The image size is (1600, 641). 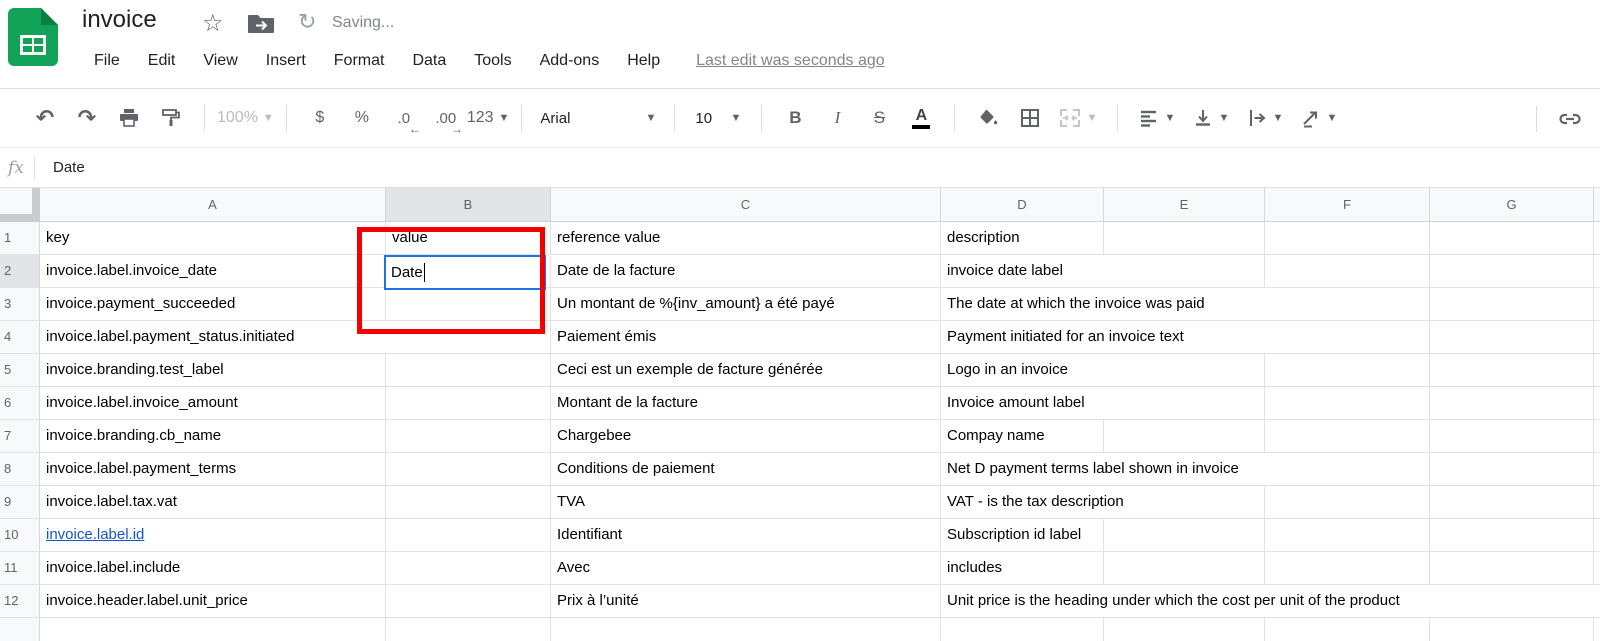 I want to click on cell-D13, so click(x=1022, y=629).